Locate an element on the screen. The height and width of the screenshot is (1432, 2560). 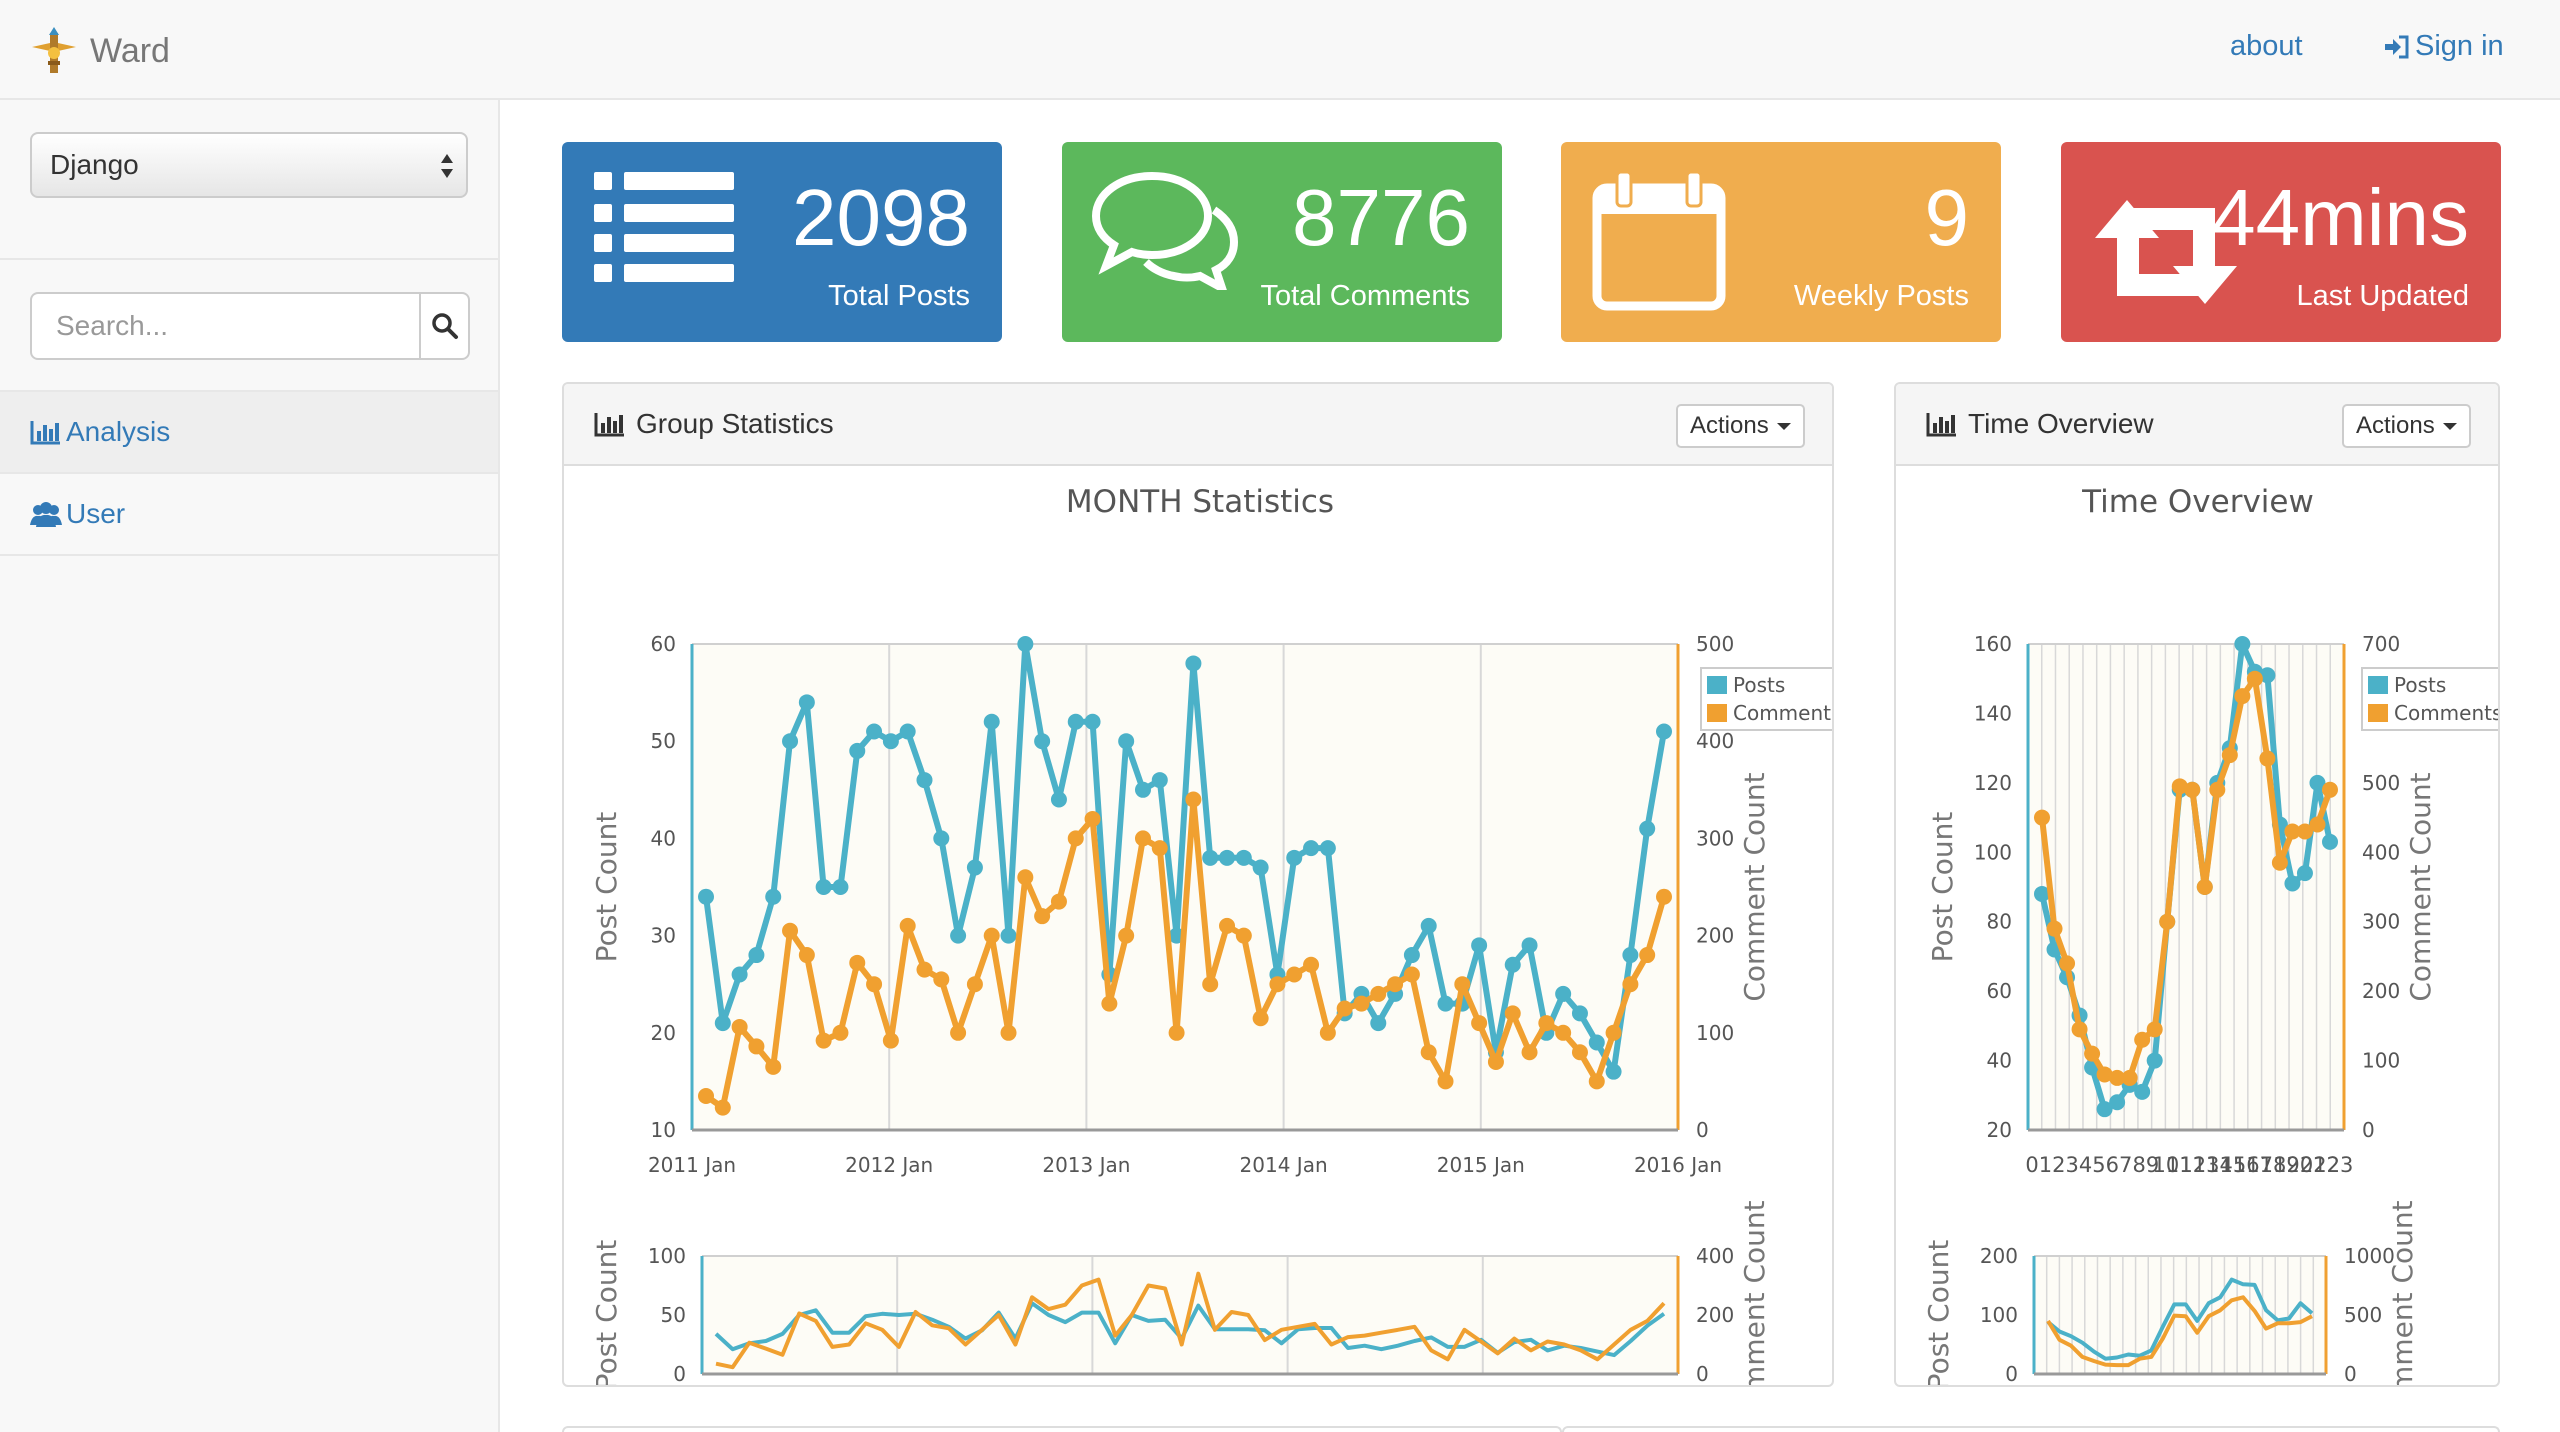
about-link: about is located at coordinates (2266, 46).